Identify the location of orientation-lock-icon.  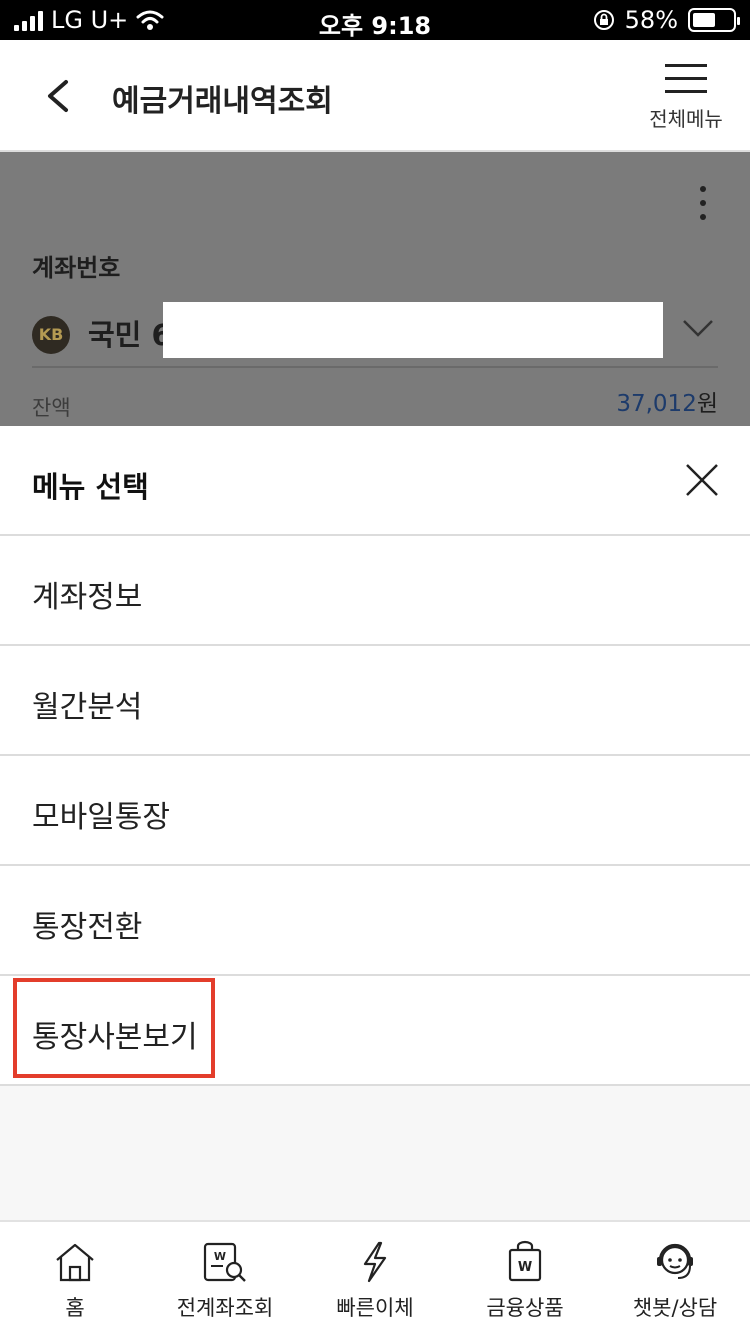
(603, 20).